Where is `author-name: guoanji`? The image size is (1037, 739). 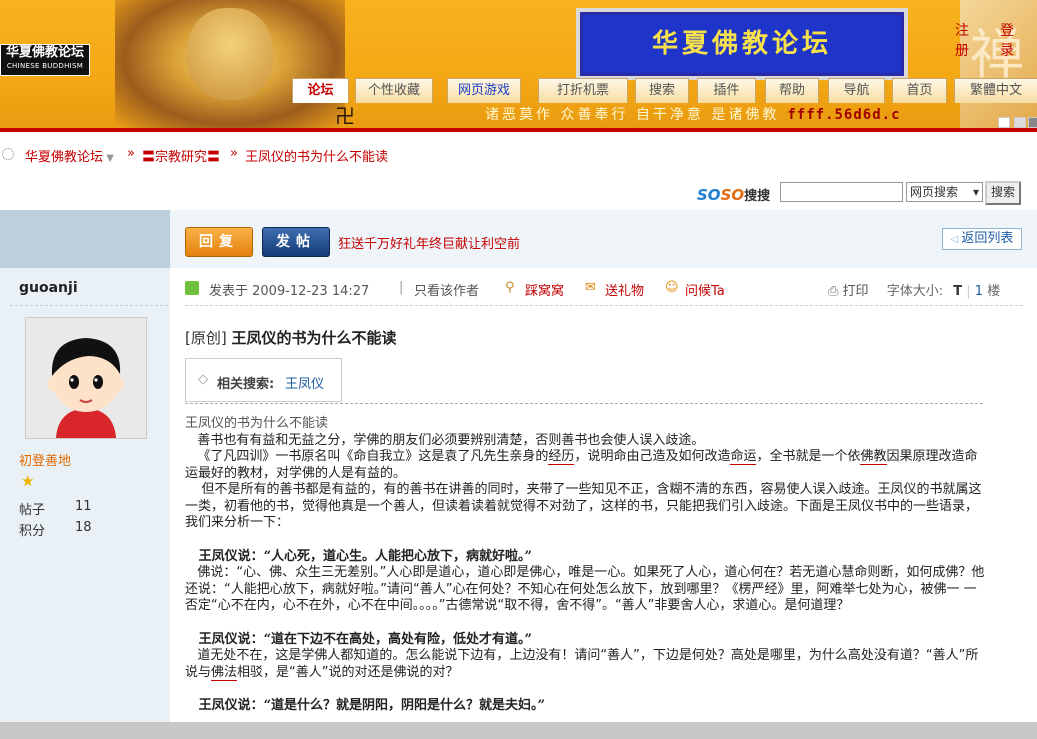 author-name: guoanji is located at coordinates (48, 288).